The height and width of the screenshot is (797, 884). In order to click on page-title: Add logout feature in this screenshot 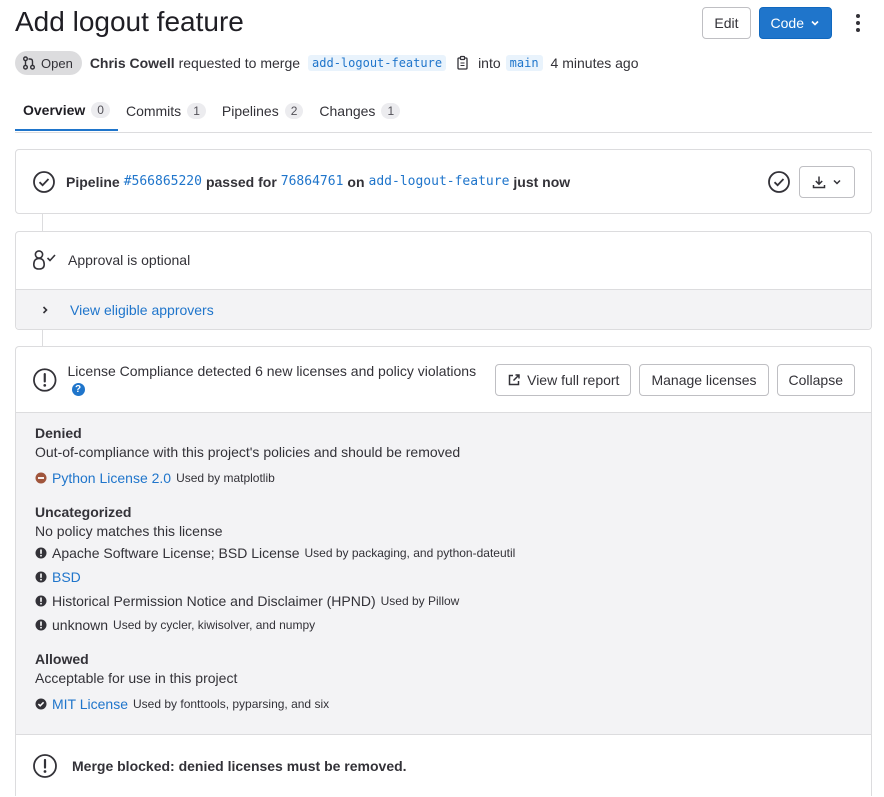, I will do `click(129, 21)`.